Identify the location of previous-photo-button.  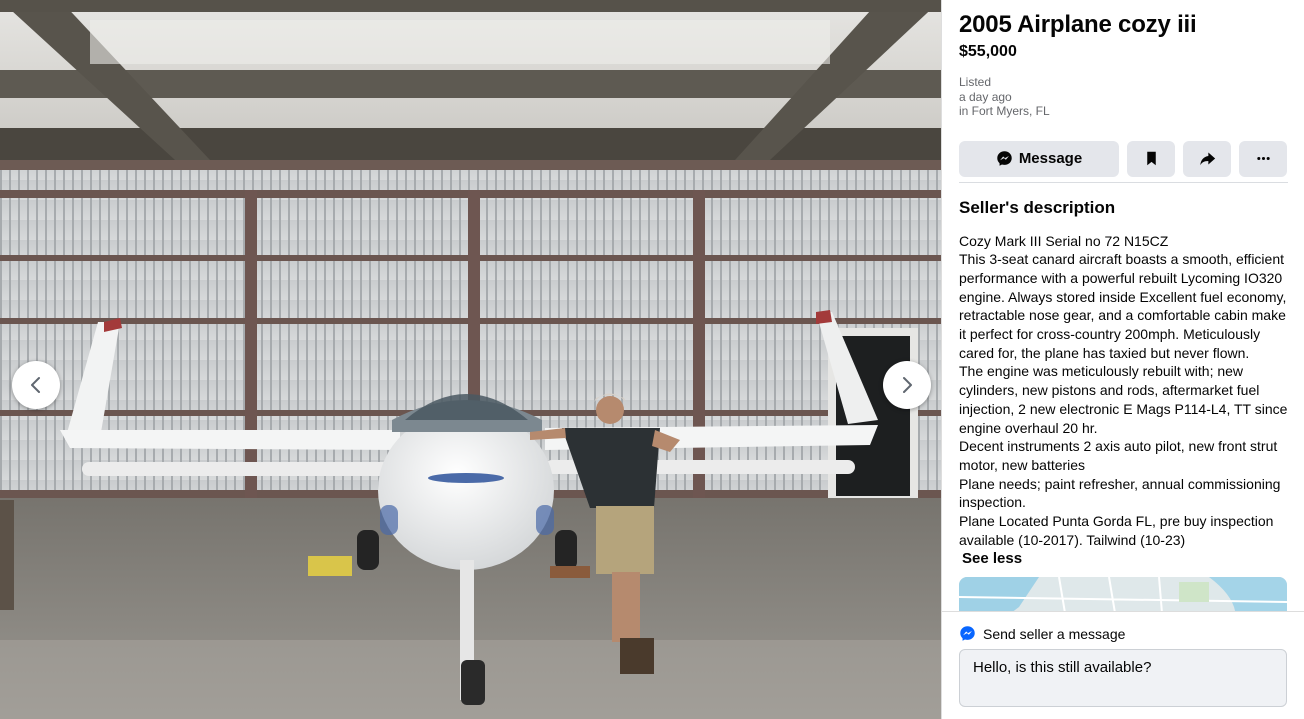
(36, 385).